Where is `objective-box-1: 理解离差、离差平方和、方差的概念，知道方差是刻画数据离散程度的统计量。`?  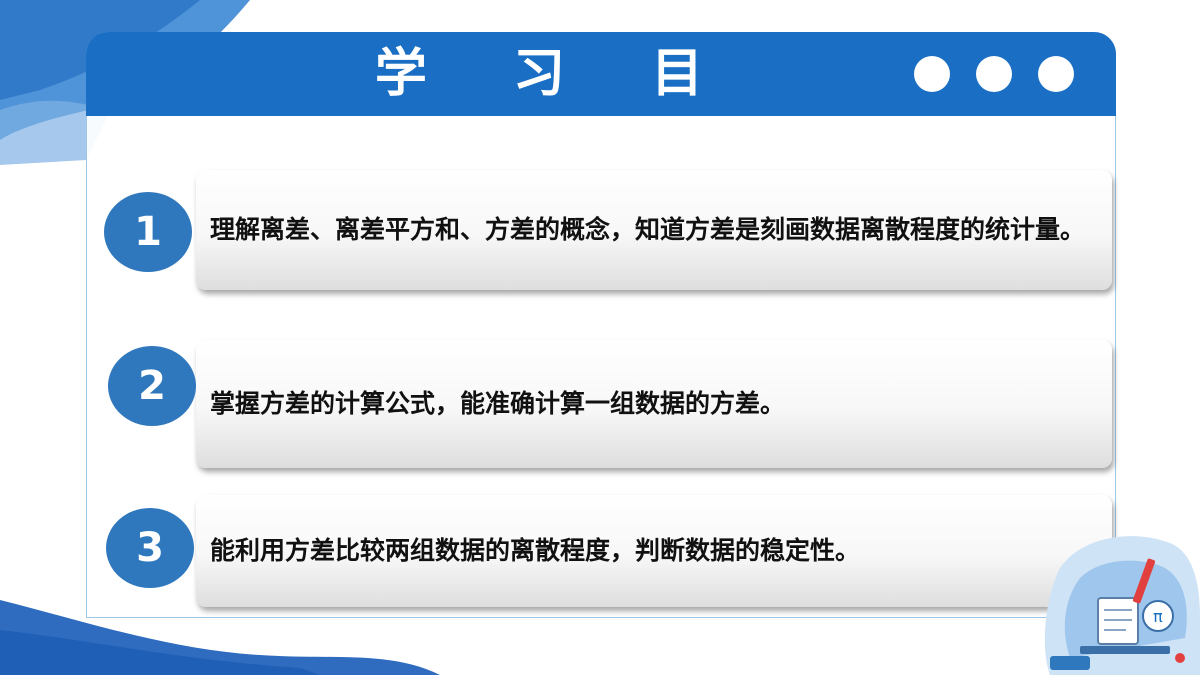
objective-box-1: 理解离差、离差平方和、方差的概念，知道方差是刻画数据离散程度的统计量。 is located at coordinates (654, 230).